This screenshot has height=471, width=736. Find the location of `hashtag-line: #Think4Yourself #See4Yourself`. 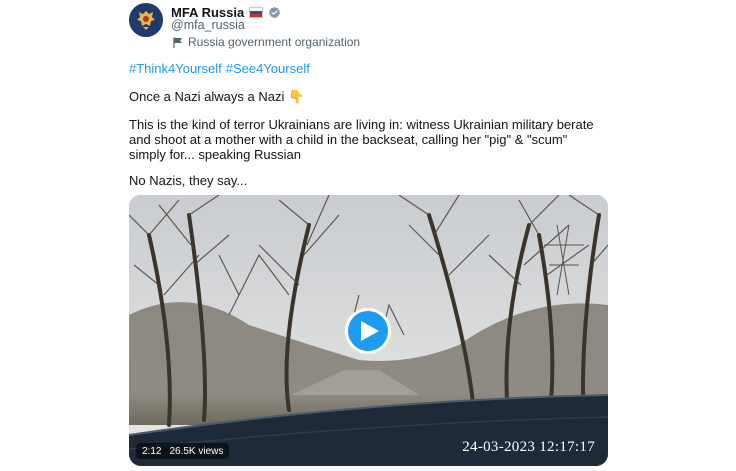

hashtag-line: #Think4Yourself #See4Yourself is located at coordinates (364, 68).